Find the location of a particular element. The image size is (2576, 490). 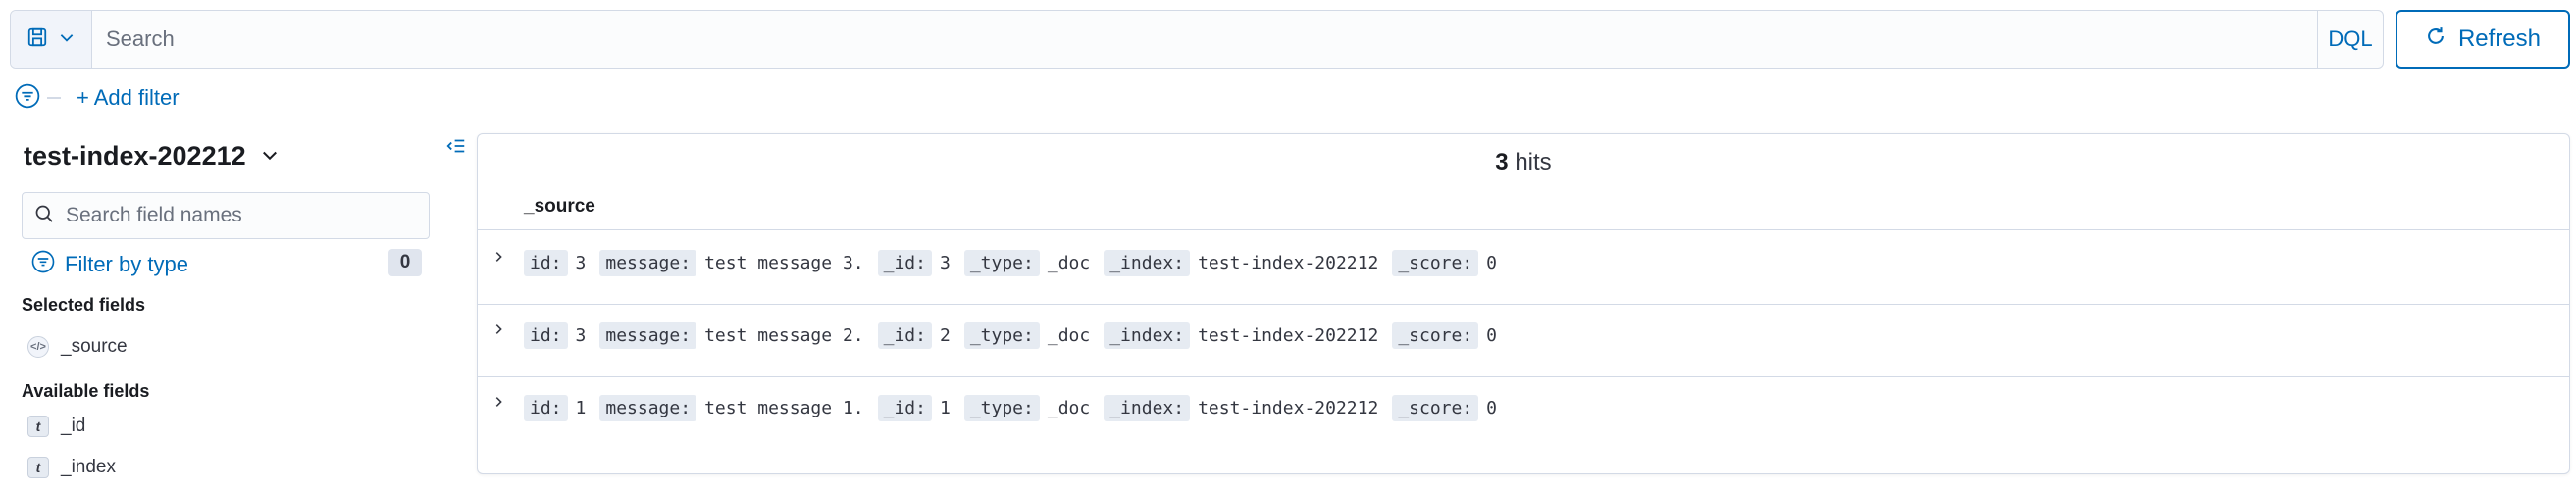

search-icon is located at coordinates (44, 216).